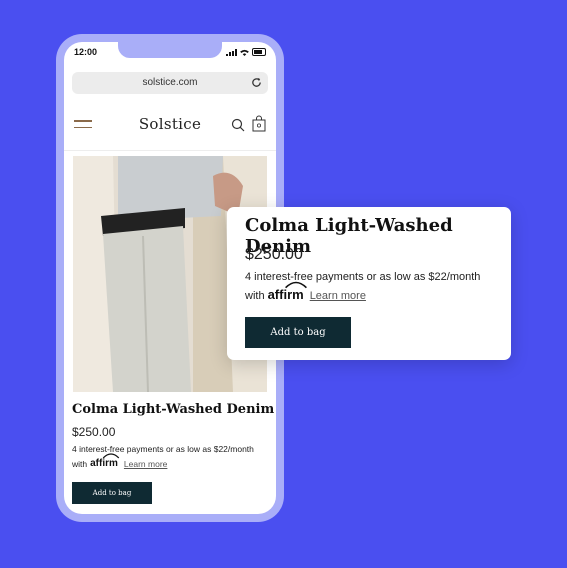  What do you see at coordinates (105, 461) in the screenshot?
I see `affirm-logo: affirm` at bounding box center [105, 461].